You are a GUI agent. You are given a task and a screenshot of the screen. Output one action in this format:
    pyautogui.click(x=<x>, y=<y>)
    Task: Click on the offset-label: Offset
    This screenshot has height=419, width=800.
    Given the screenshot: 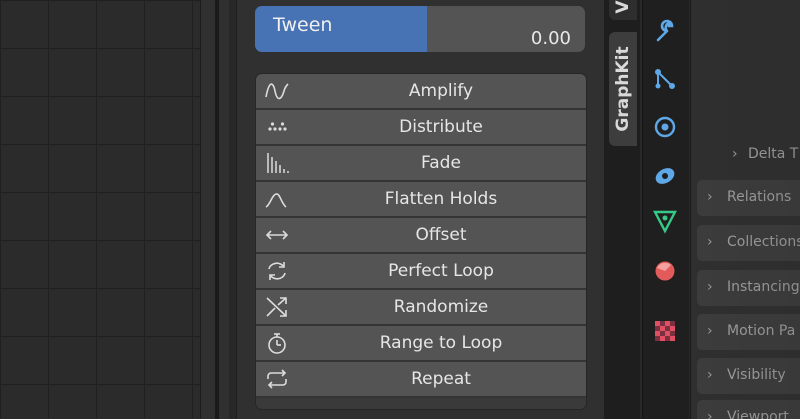 What is the action you would take?
    pyautogui.click(x=441, y=235)
    